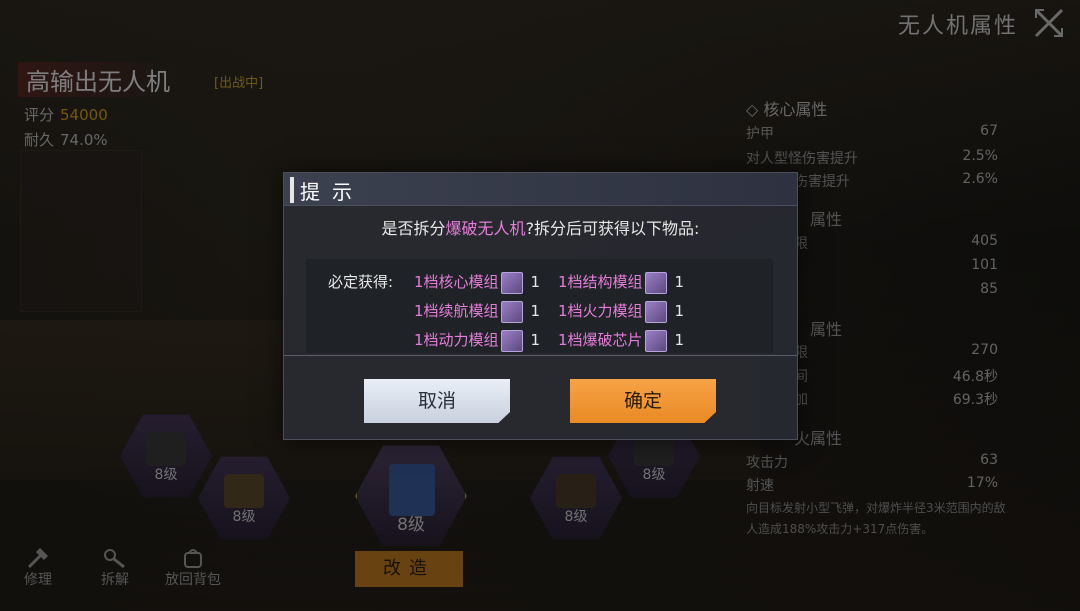  Describe the element at coordinates (540, 228) in the screenshot. I see `dialog-message: 是否拆分爆破无人机?拆分后可获得以下物品:` at that location.